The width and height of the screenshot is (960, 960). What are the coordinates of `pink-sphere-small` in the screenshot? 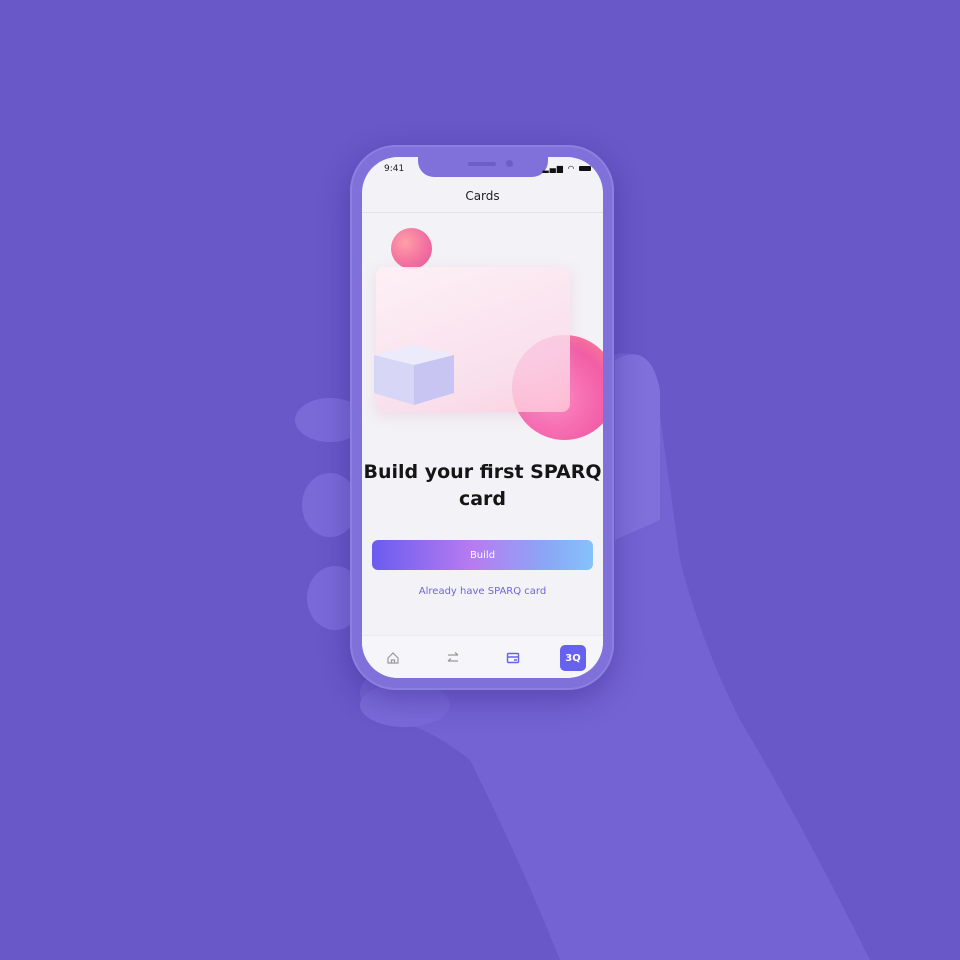 It's located at (411, 248).